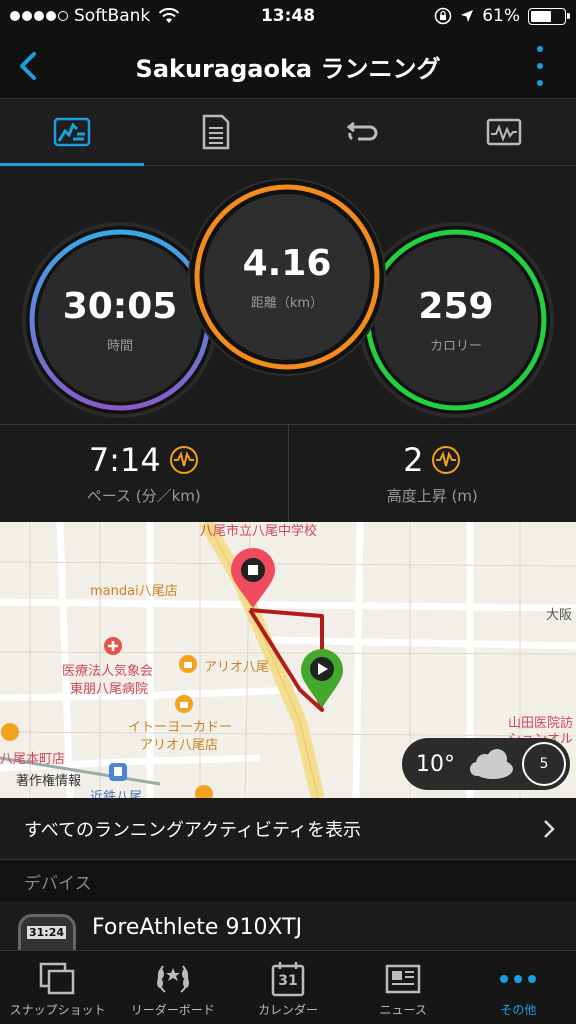  I want to click on nav-leaderboard: リーダーボード, so click(172, 987).